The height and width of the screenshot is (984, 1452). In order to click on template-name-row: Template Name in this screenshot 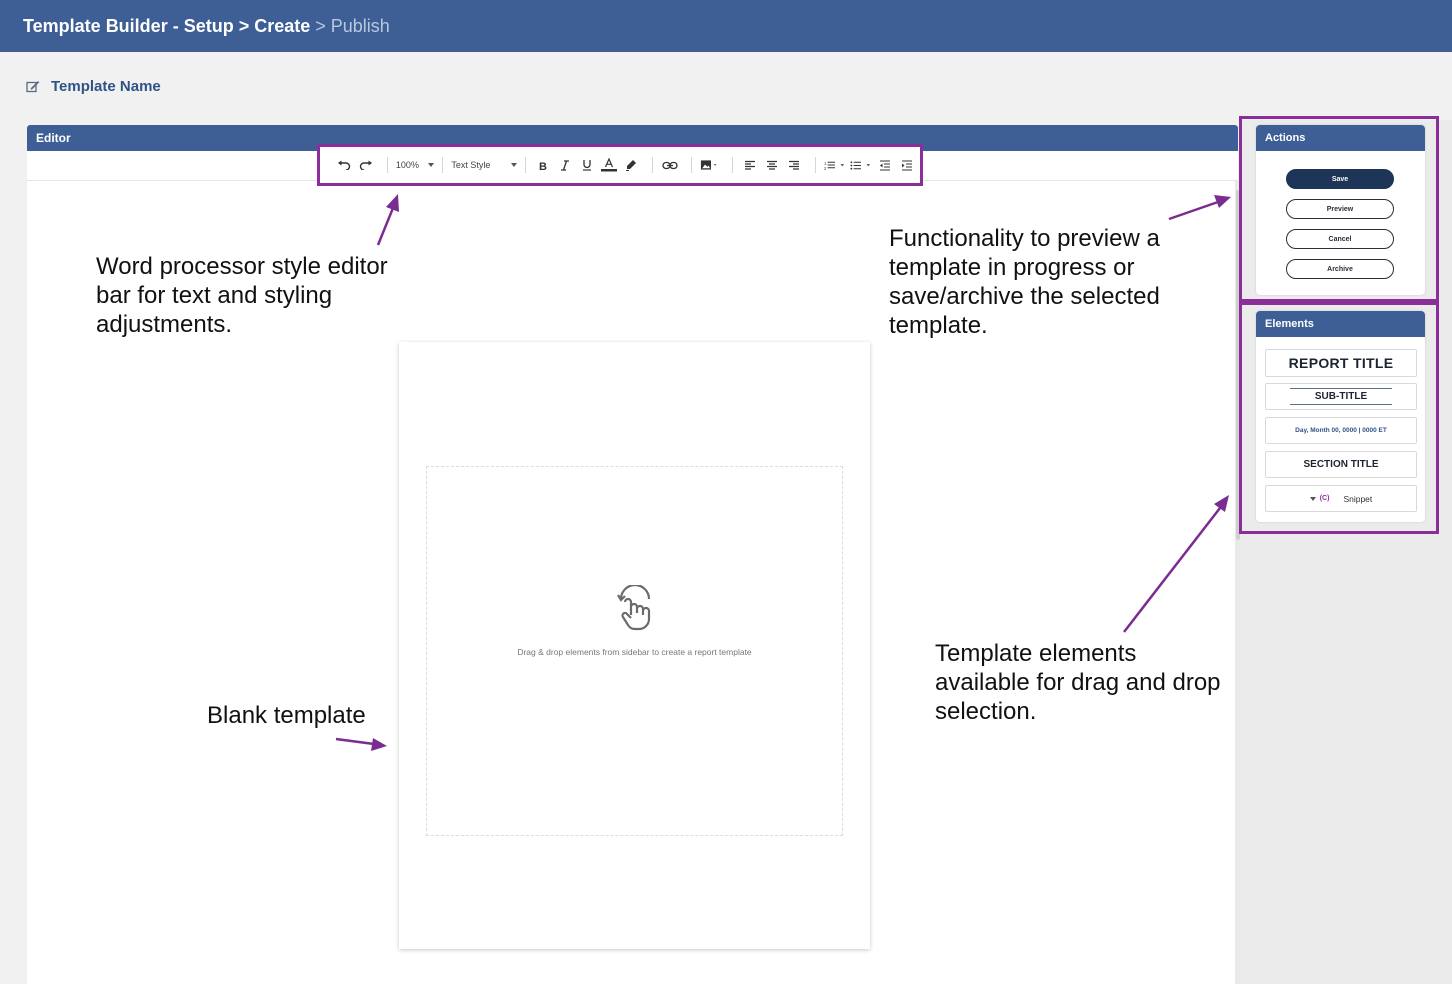, I will do `click(93, 86)`.